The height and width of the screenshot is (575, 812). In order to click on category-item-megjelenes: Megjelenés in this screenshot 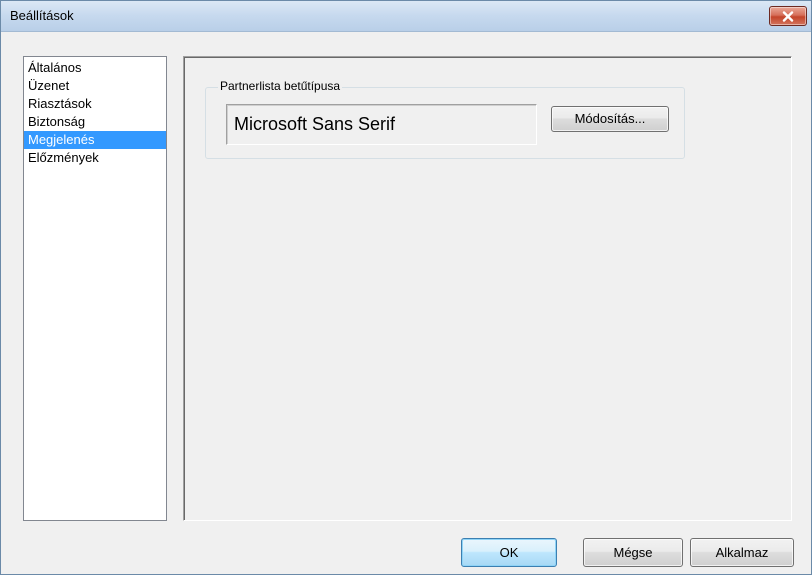, I will do `click(95, 140)`.